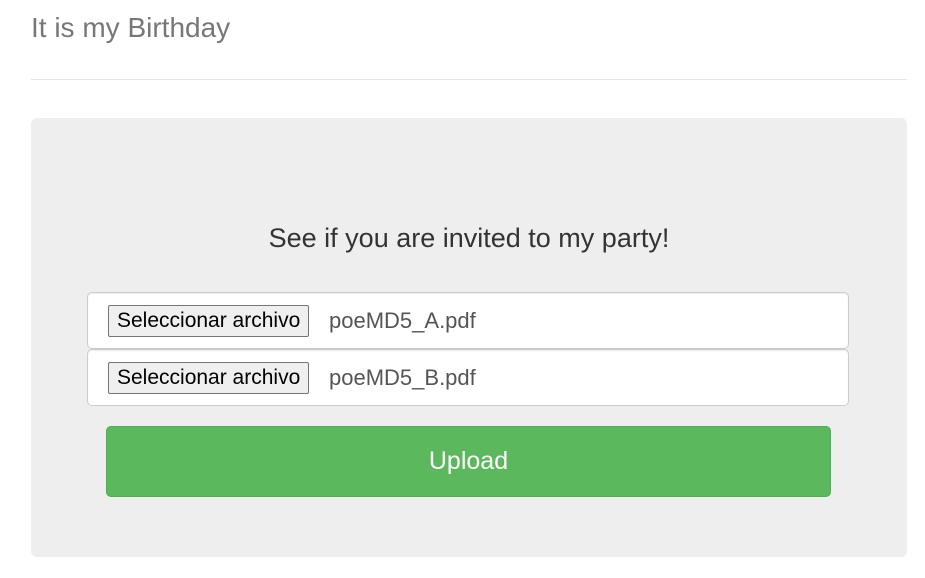  I want to click on site-header: It is my Birthday, so click(469, 40).